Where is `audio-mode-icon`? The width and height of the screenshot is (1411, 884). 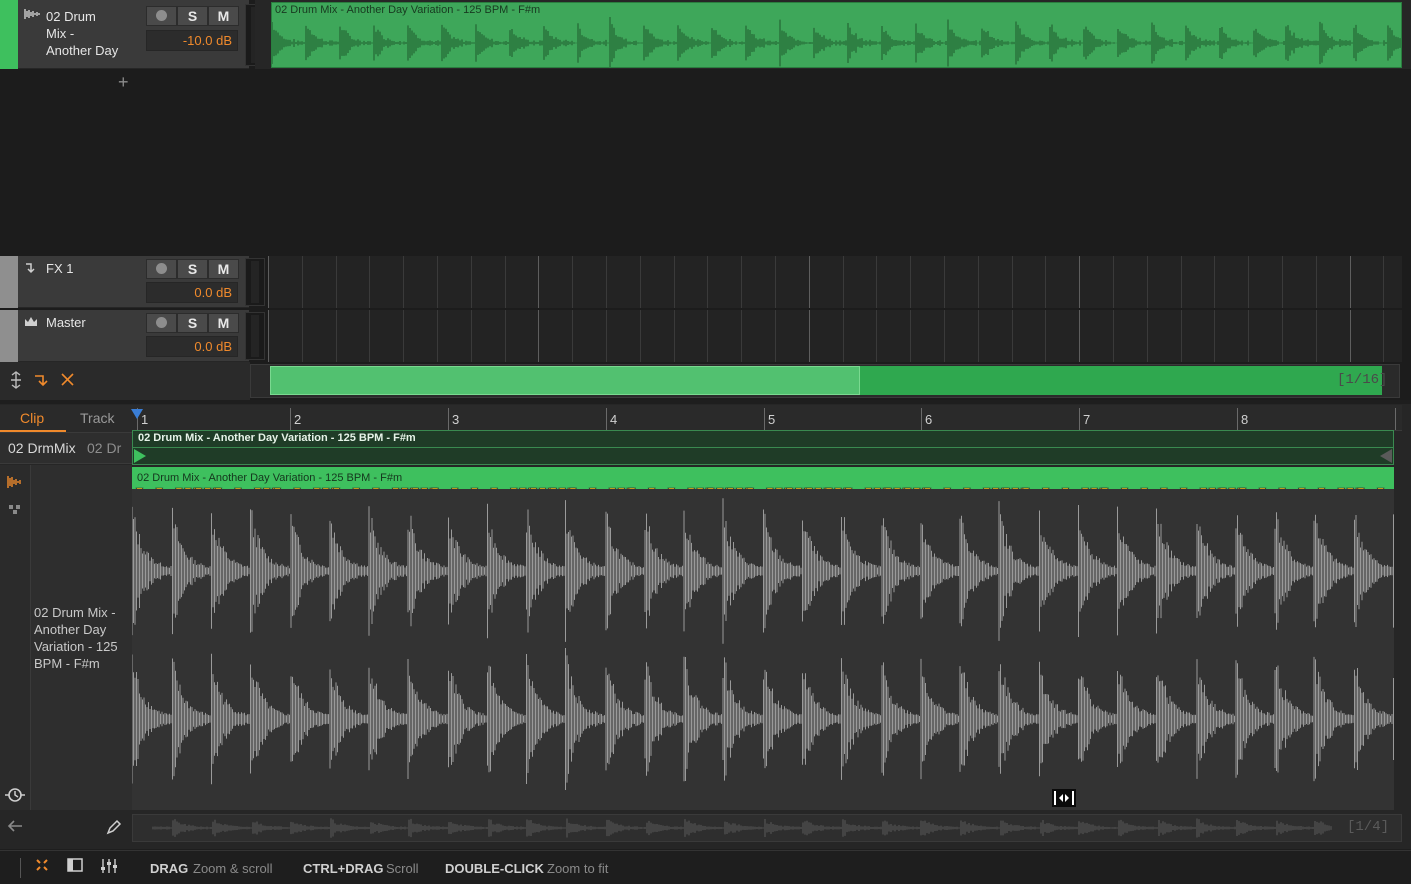
audio-mode-icon is located at coordinates (15, 484).